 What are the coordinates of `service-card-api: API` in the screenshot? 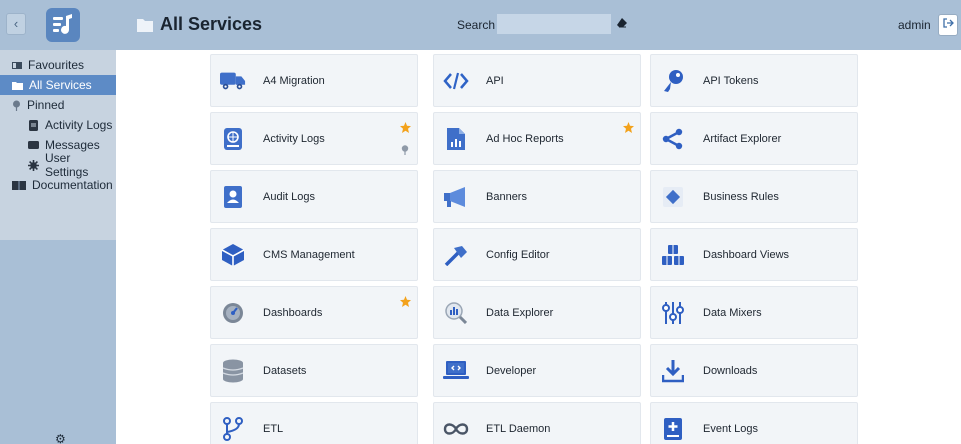 It's located at (537, 80).